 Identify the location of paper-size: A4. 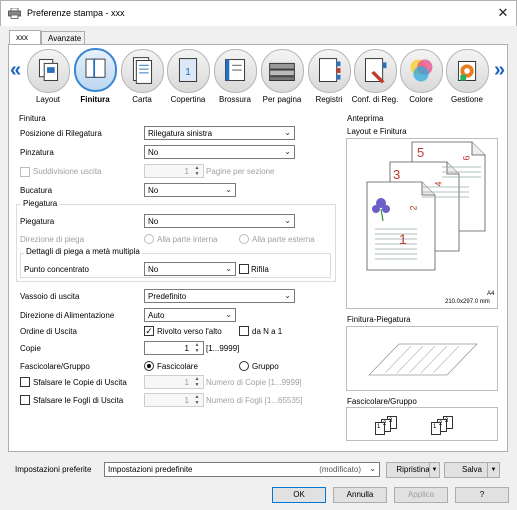
(491, 294).